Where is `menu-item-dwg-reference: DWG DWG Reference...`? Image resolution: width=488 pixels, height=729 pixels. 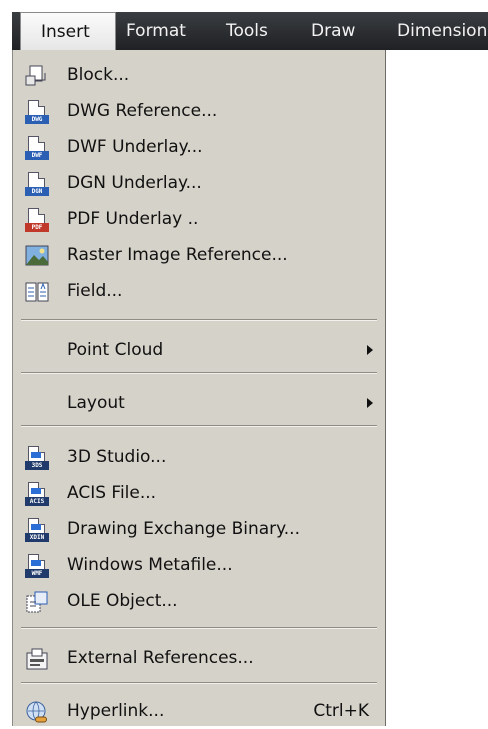
menu-item-dwg-reference: DWG DWG Reference... is located at coordinates (199, 111).